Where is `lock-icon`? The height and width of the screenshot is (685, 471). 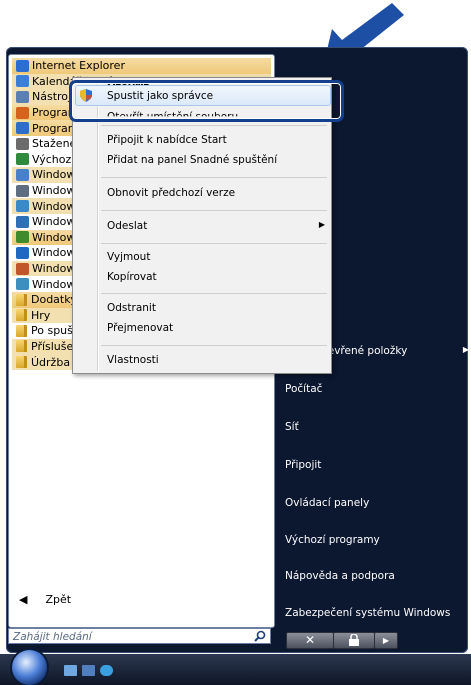
lock-icon is located at coordinates (354, 639).